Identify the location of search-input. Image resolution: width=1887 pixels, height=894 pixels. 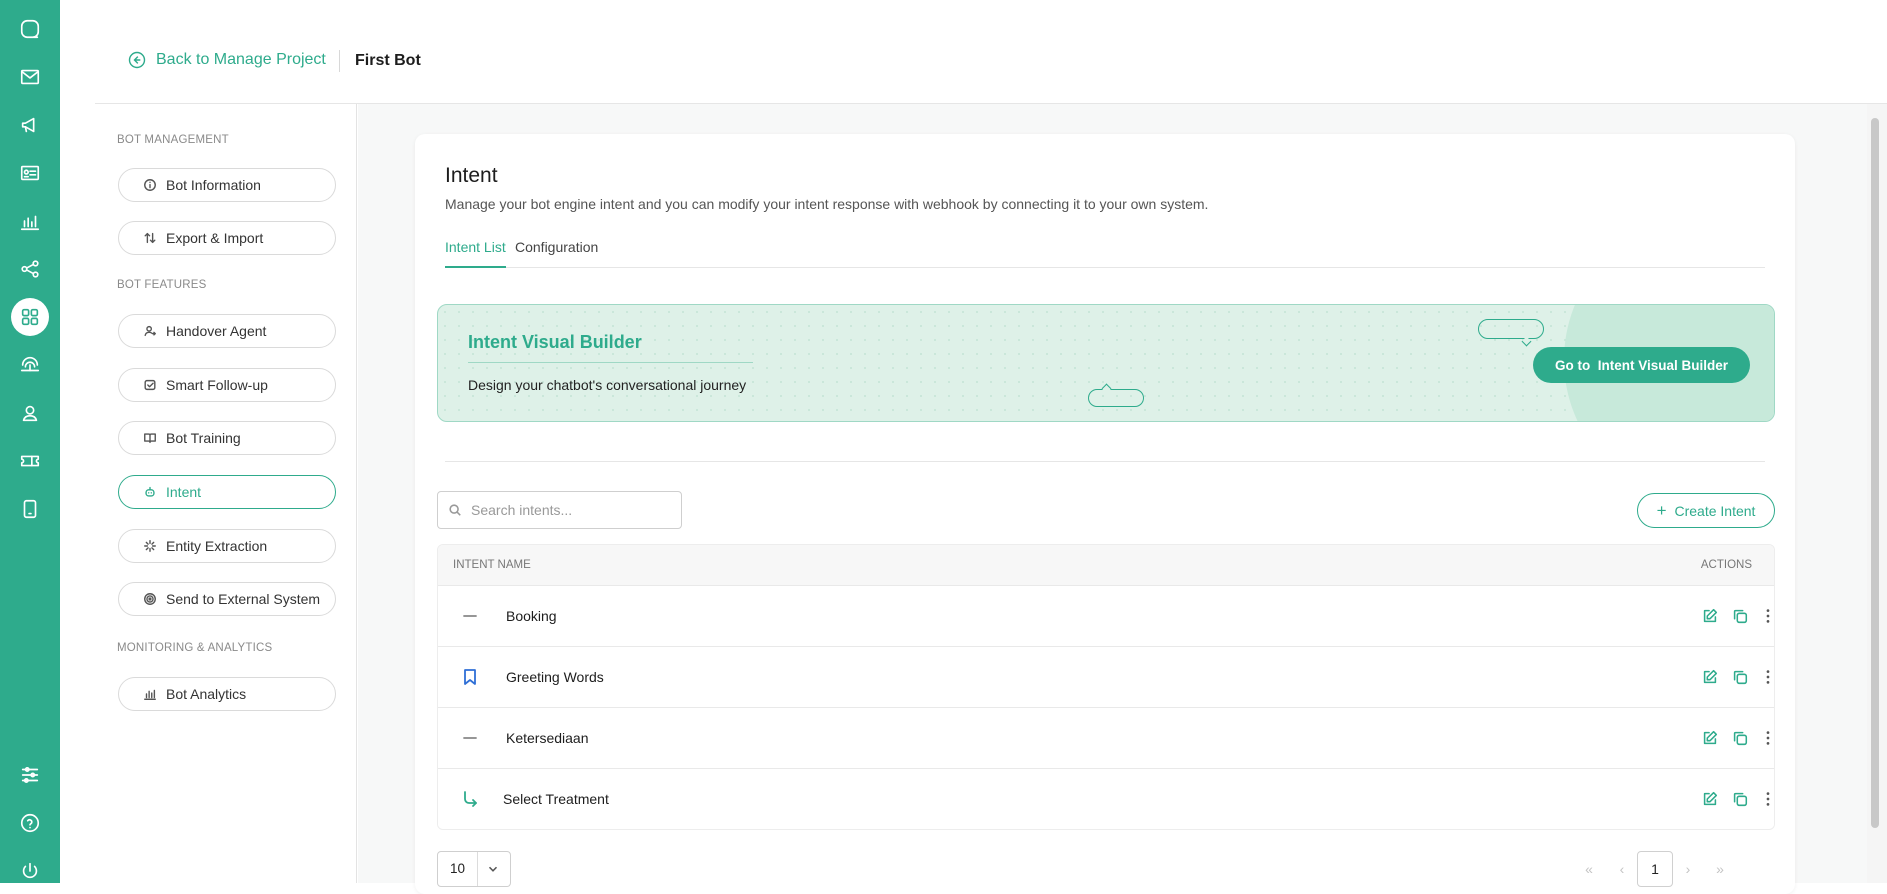
(571, 510).